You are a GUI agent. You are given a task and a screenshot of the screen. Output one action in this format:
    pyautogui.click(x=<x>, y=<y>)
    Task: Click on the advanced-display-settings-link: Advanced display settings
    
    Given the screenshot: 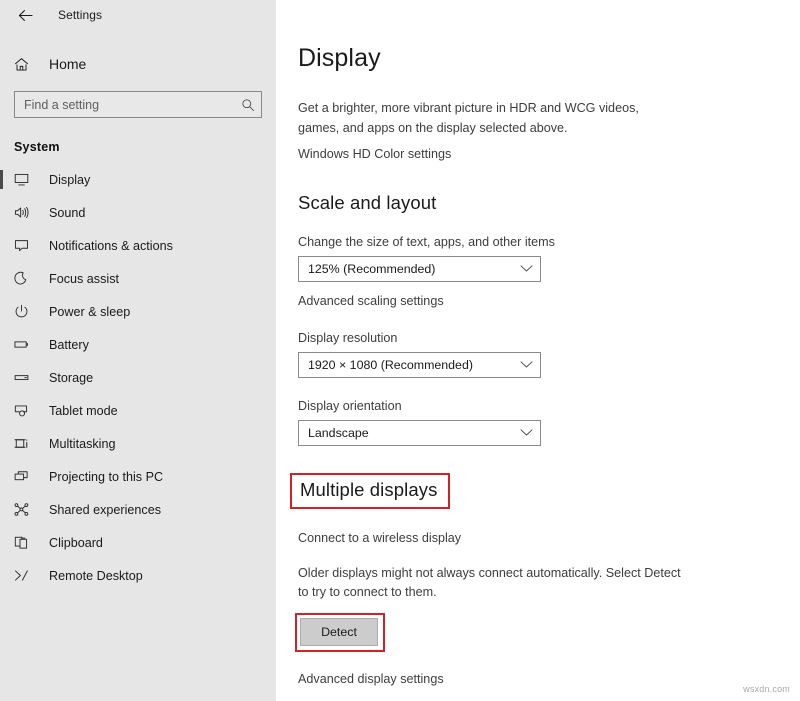 What is the action you would take?
    pyautogui.click(x=549, y=679)
    